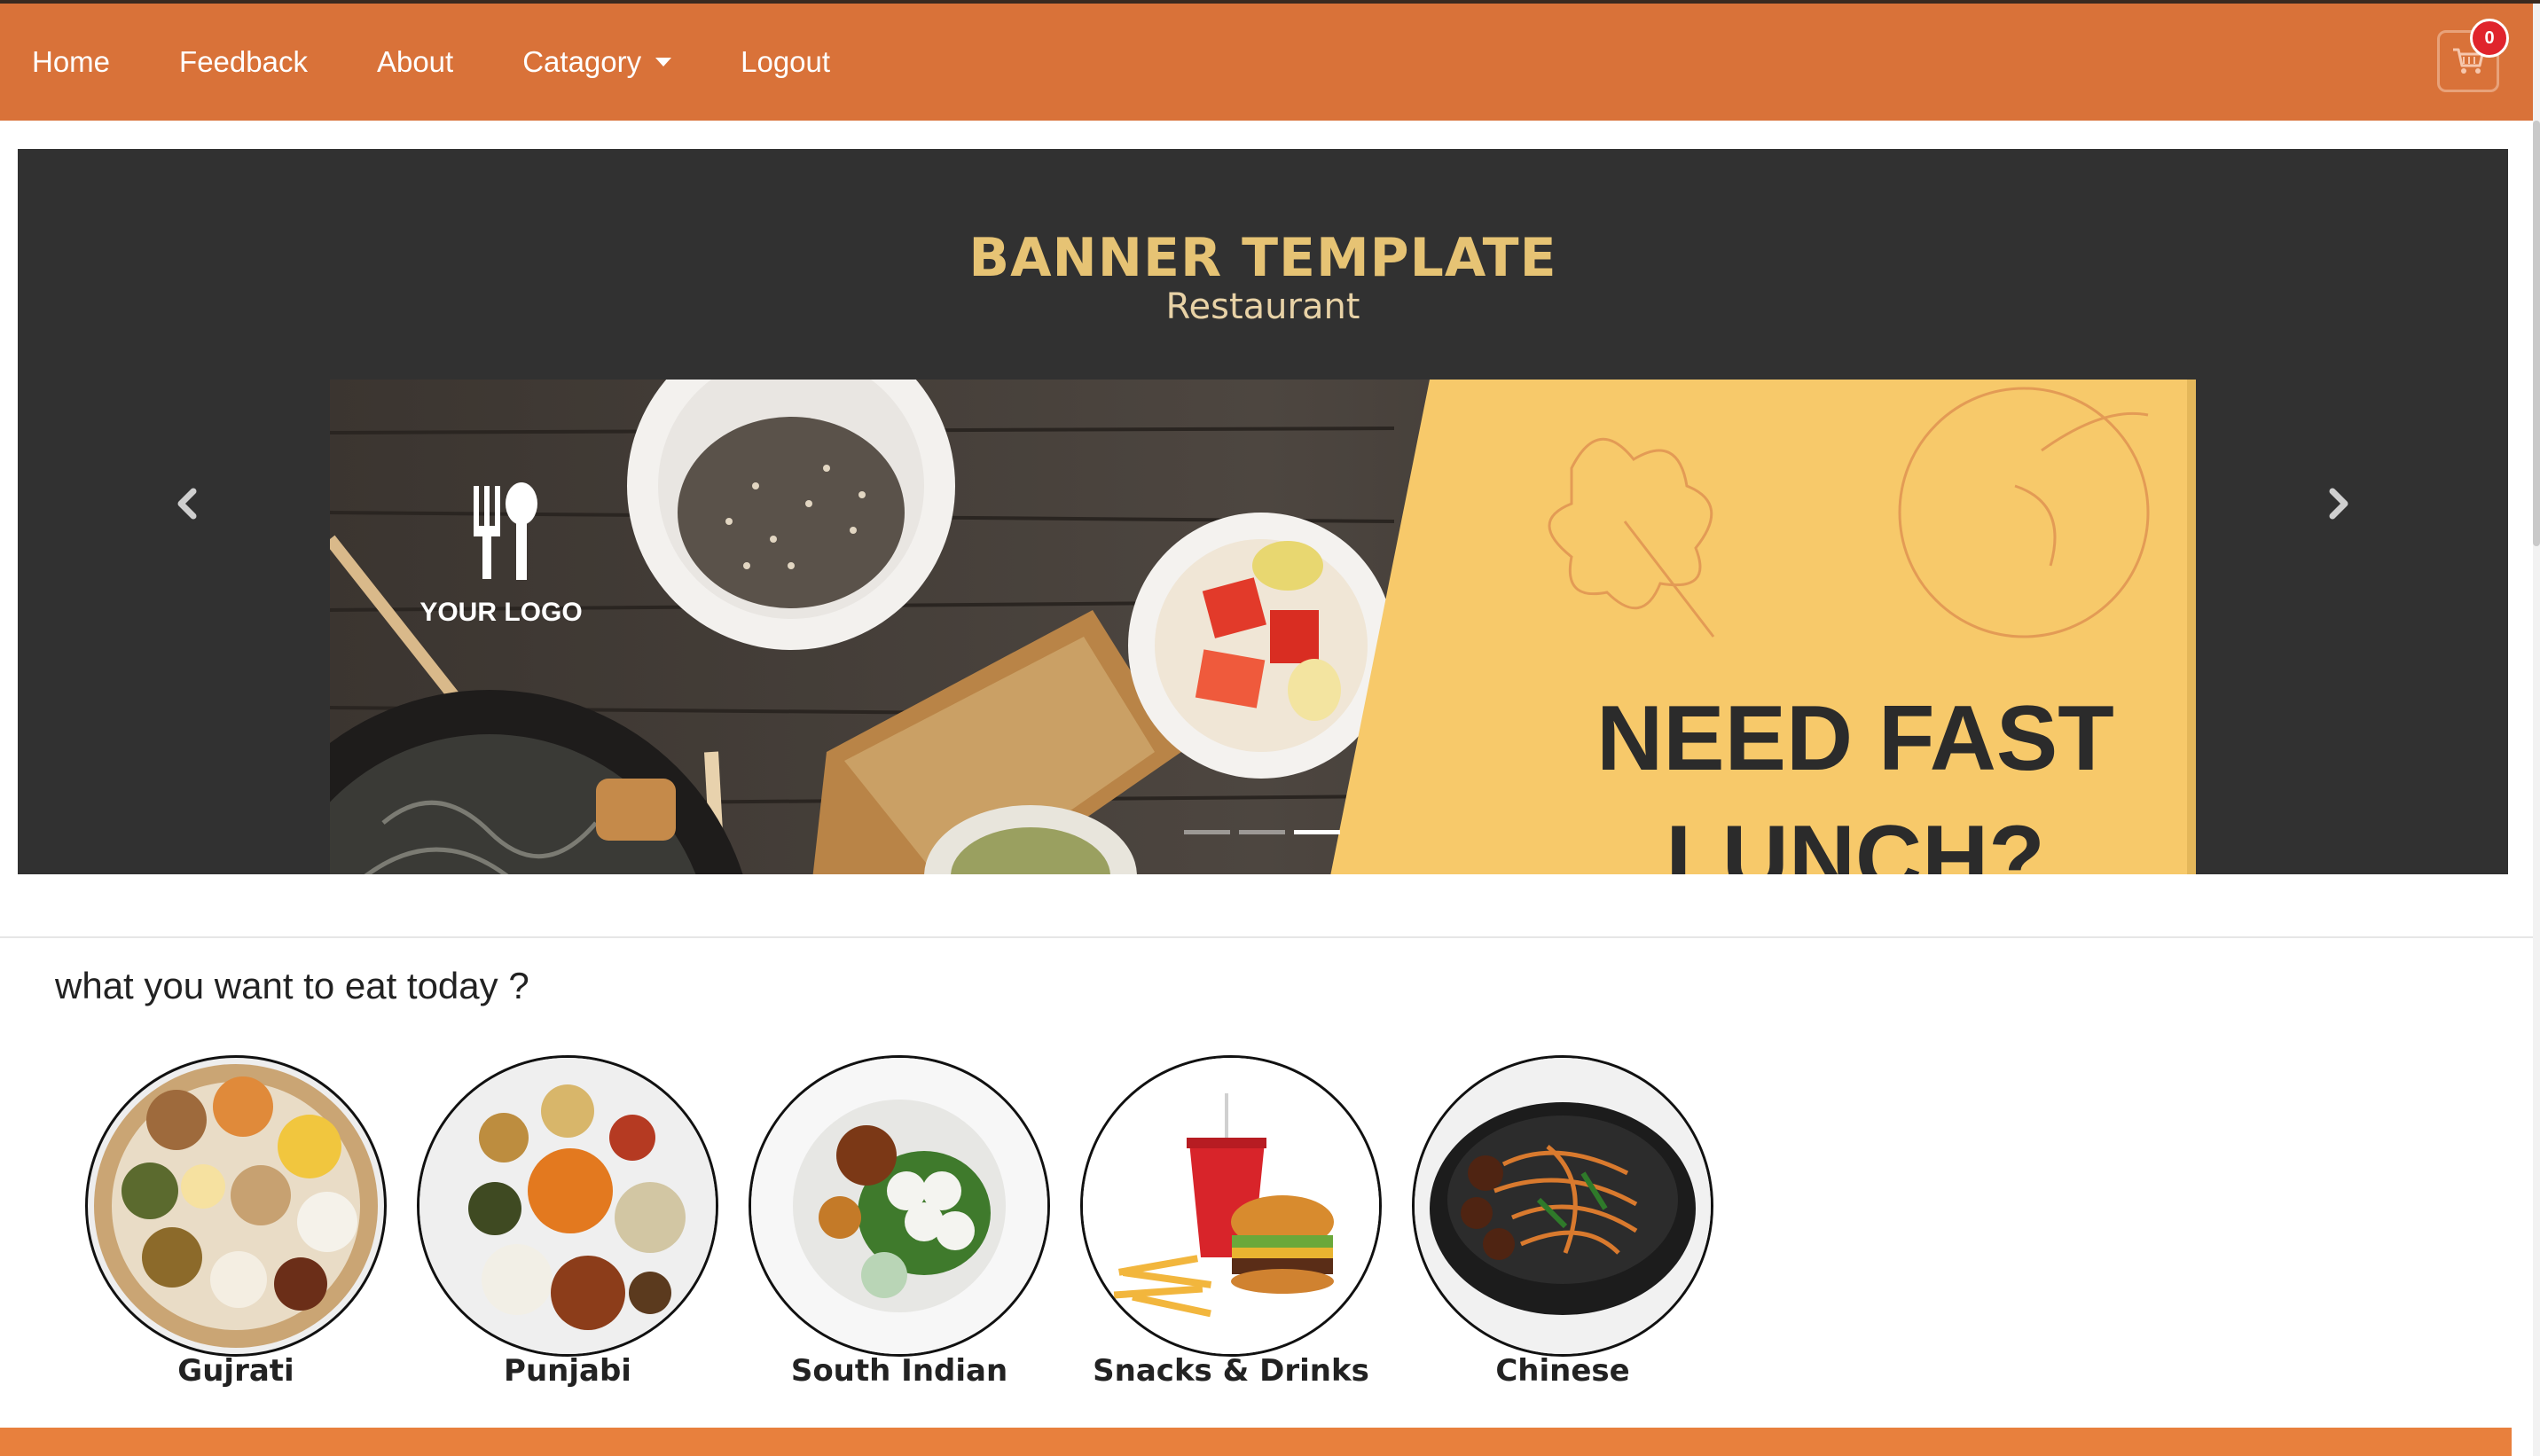 This screenshot has width=2540, height=1456. What do you see at coordinates (244, 62) in the screenshot?
I see `nav-feedback-link: Feedback` at bounding box center [244, 62].